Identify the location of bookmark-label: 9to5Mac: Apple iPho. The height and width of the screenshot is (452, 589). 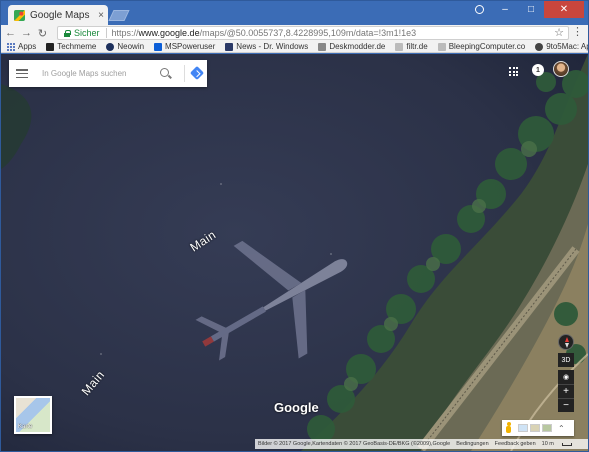
(567, 46).